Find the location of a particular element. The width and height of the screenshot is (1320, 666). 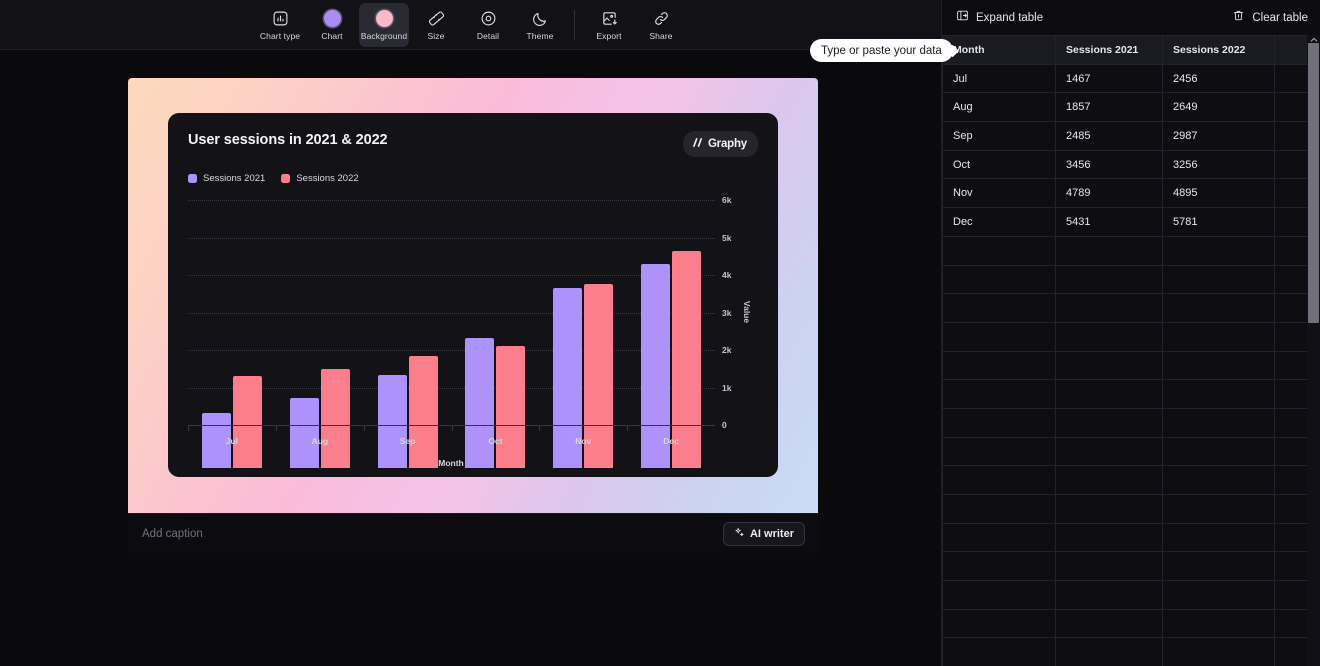

legend-item: Sessions 2021 is located at coordinates (226, 178).